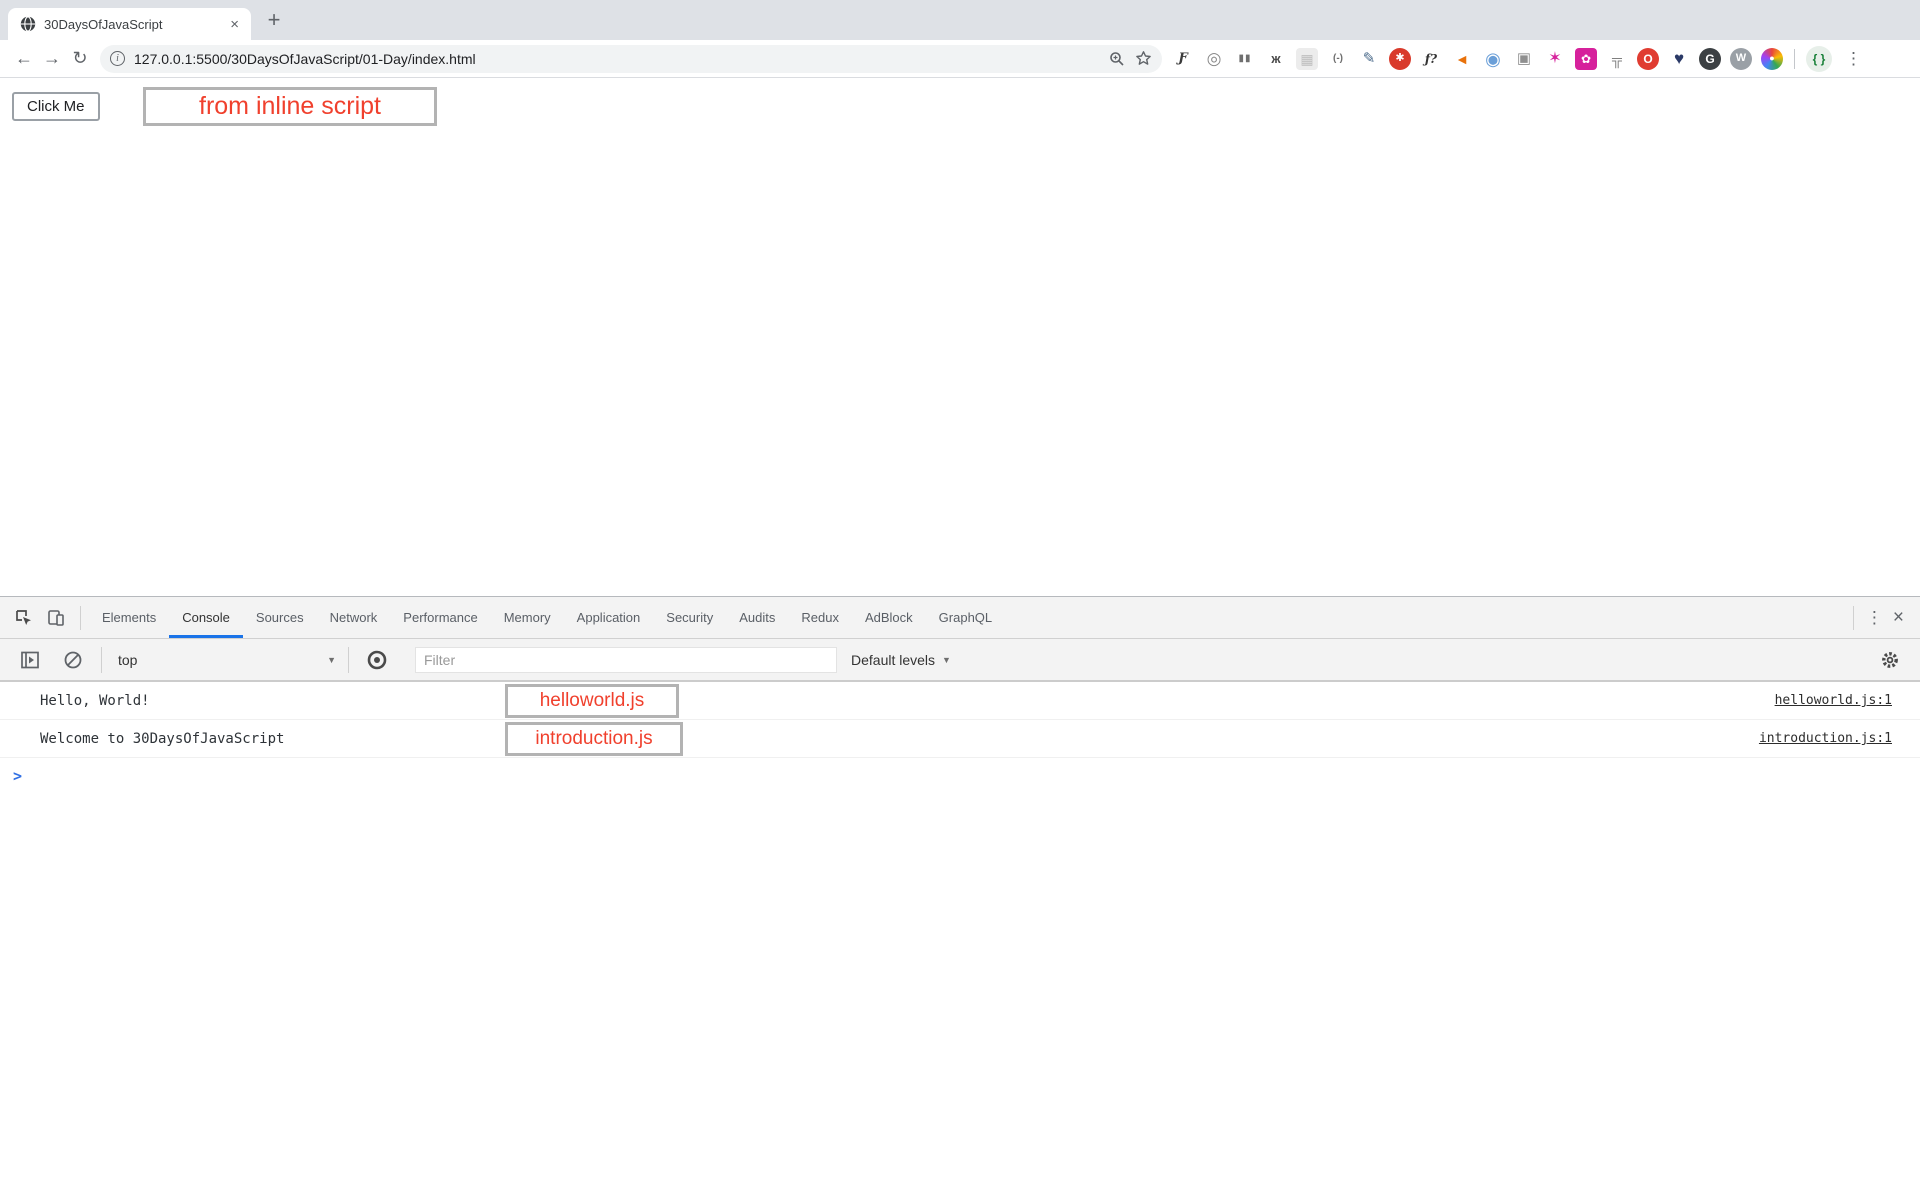  I want to click on tab-redux: Redux, so click(820, 617).